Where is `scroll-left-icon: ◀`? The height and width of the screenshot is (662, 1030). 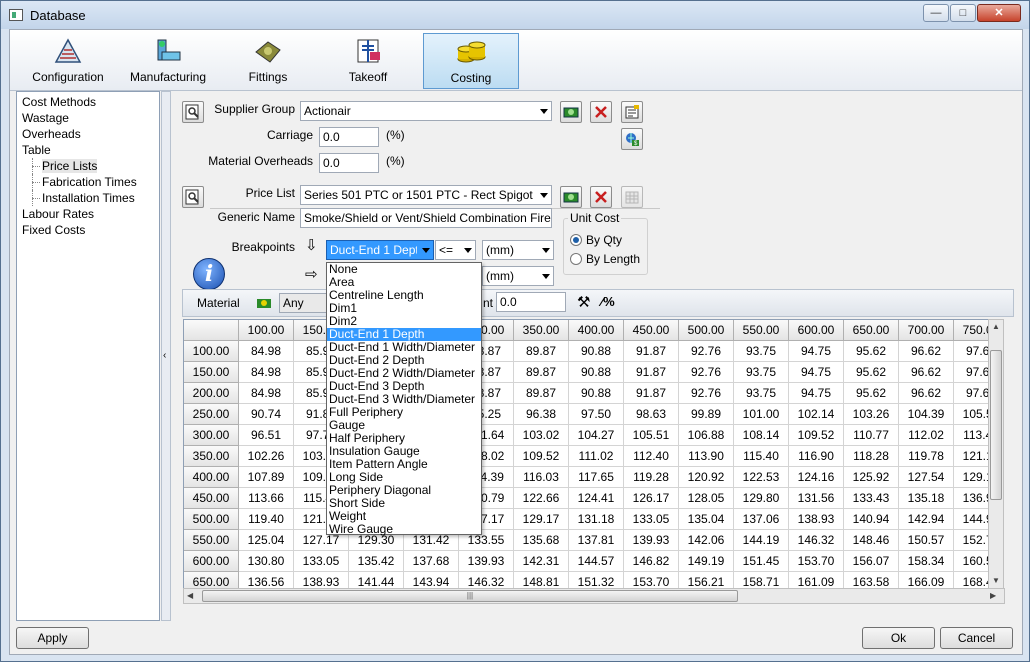 scroll-left-icon: ◀ is located at coordinates (190, 595).